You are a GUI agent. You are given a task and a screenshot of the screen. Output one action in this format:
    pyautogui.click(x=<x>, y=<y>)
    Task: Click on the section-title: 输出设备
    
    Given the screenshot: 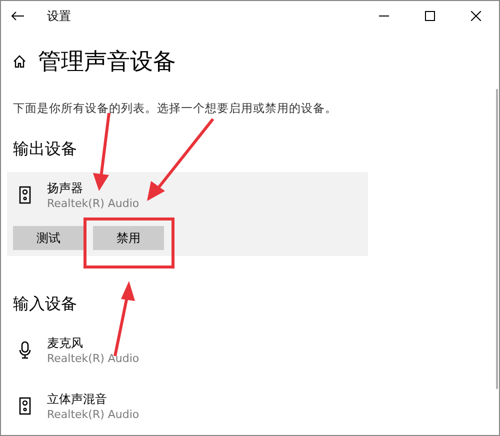 What is the action you would take?
    pyautogui.click(x=45, y=149)
    